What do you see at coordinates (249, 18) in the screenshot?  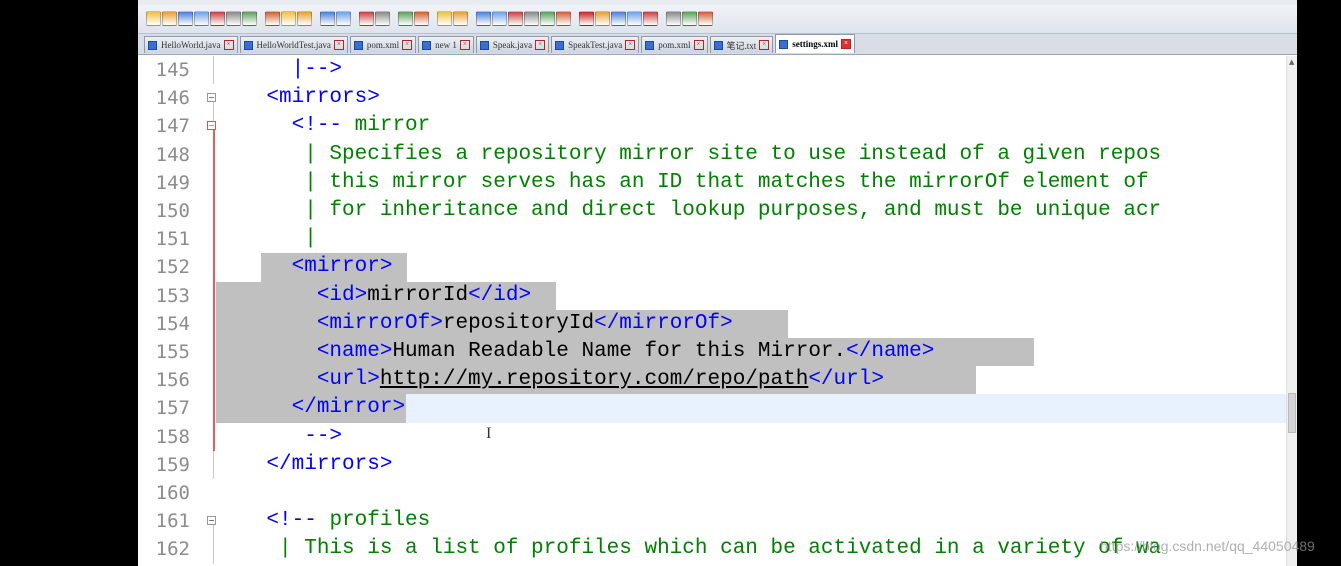 I see `print-icon` at bounding box center [249, 18].